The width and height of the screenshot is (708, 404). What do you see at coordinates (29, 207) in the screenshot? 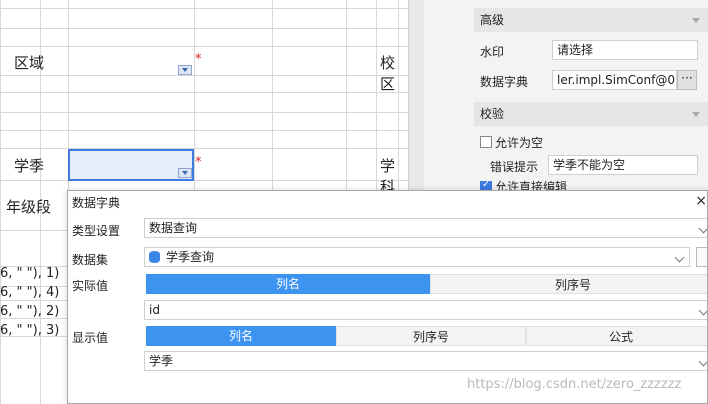
I see `grade-level-label: 年级段` at bounding box center [29, 207].